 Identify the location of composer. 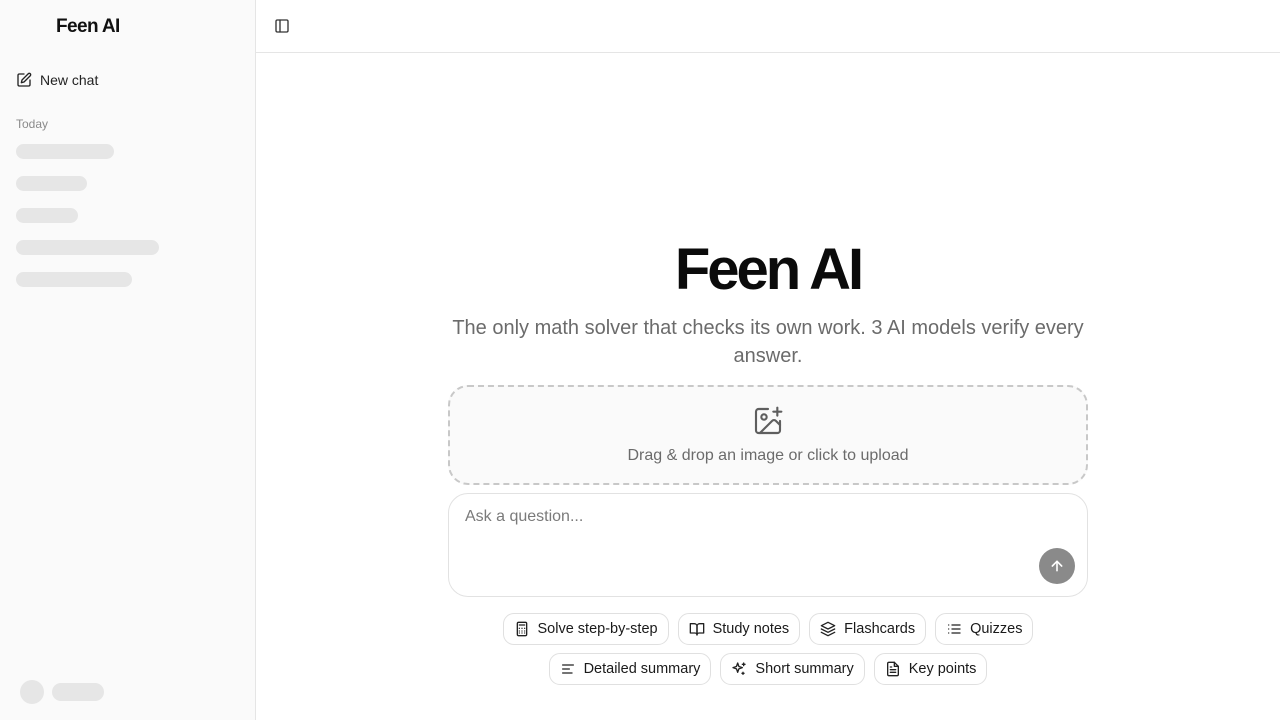
(768, 545).